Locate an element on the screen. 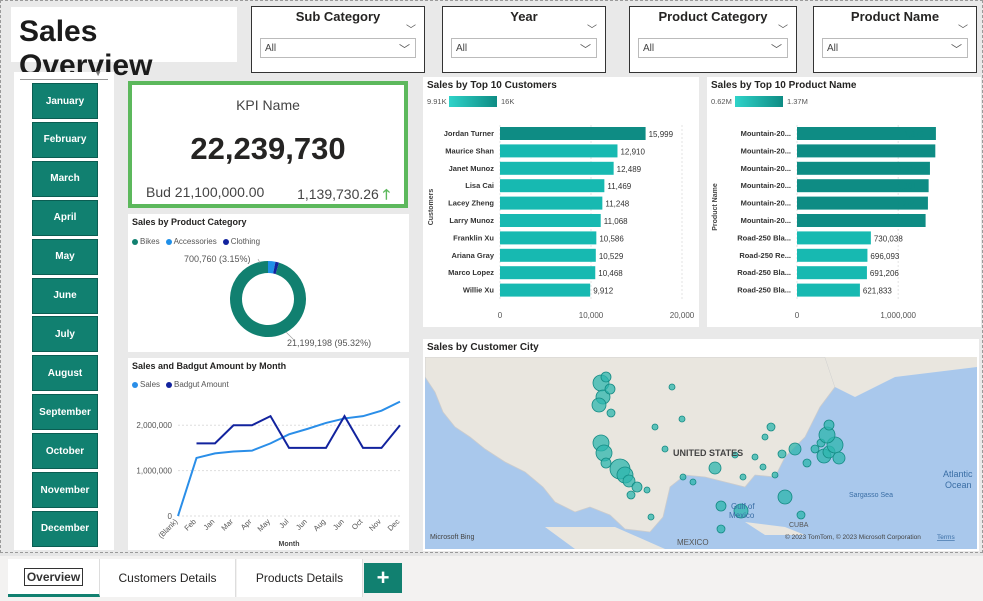 This screenshot has height=601, width=983. kpi-name: KPI Name is located at coordinates (268, 105).